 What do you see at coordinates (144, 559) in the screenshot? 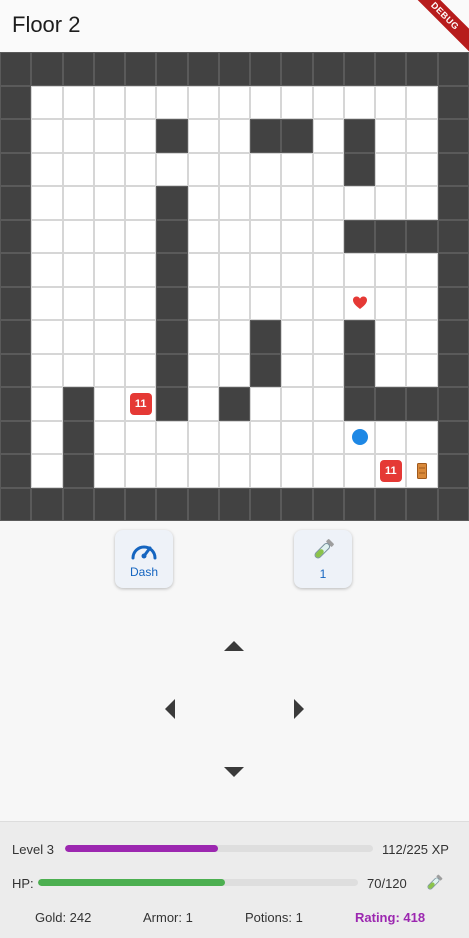
I see `dash-button: Dash` at bounding box center [144, 559].